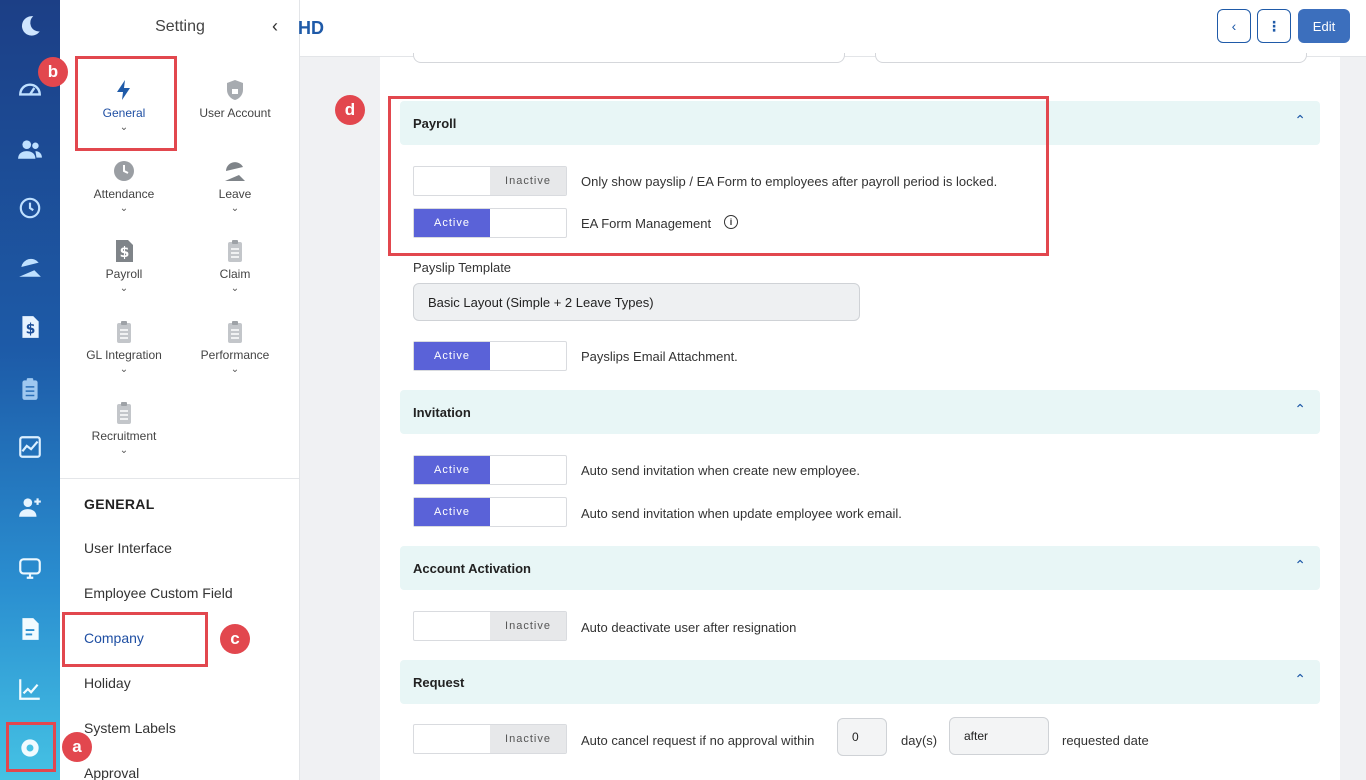  What do you see at coordinates (472, 568) in the screenshot?
I see `section-title: Account Activation` at bounding box center [472, 568].